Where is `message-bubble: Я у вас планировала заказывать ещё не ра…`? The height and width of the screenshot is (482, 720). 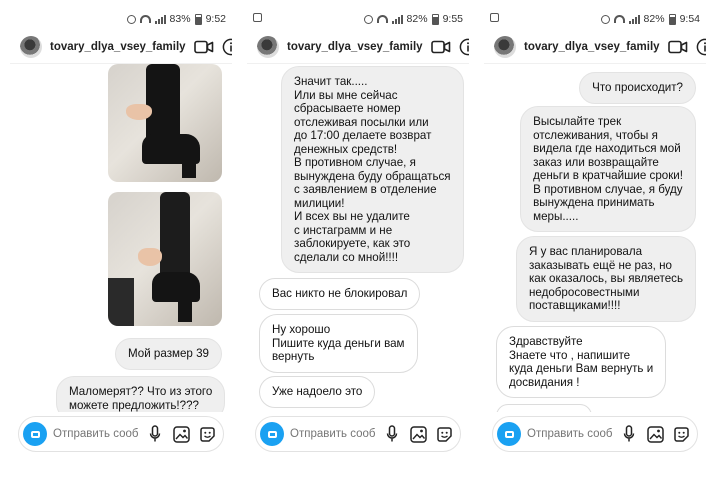
message-bubble: Я у вас планировала заказывать ещё не ра… is located at coordinates (605, 279).